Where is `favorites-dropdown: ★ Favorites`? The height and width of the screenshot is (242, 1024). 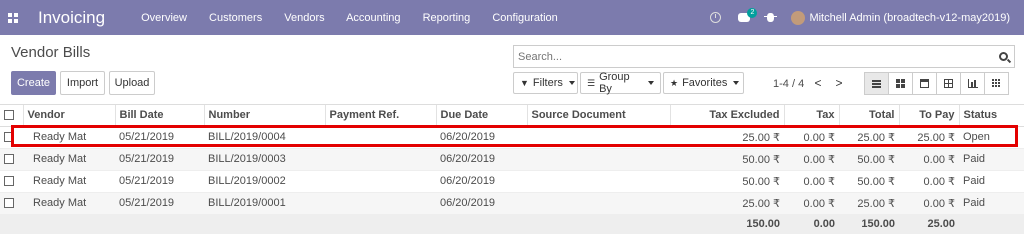
favorites-dropdown: ★ Favorites is located at coordinates (703, 83).